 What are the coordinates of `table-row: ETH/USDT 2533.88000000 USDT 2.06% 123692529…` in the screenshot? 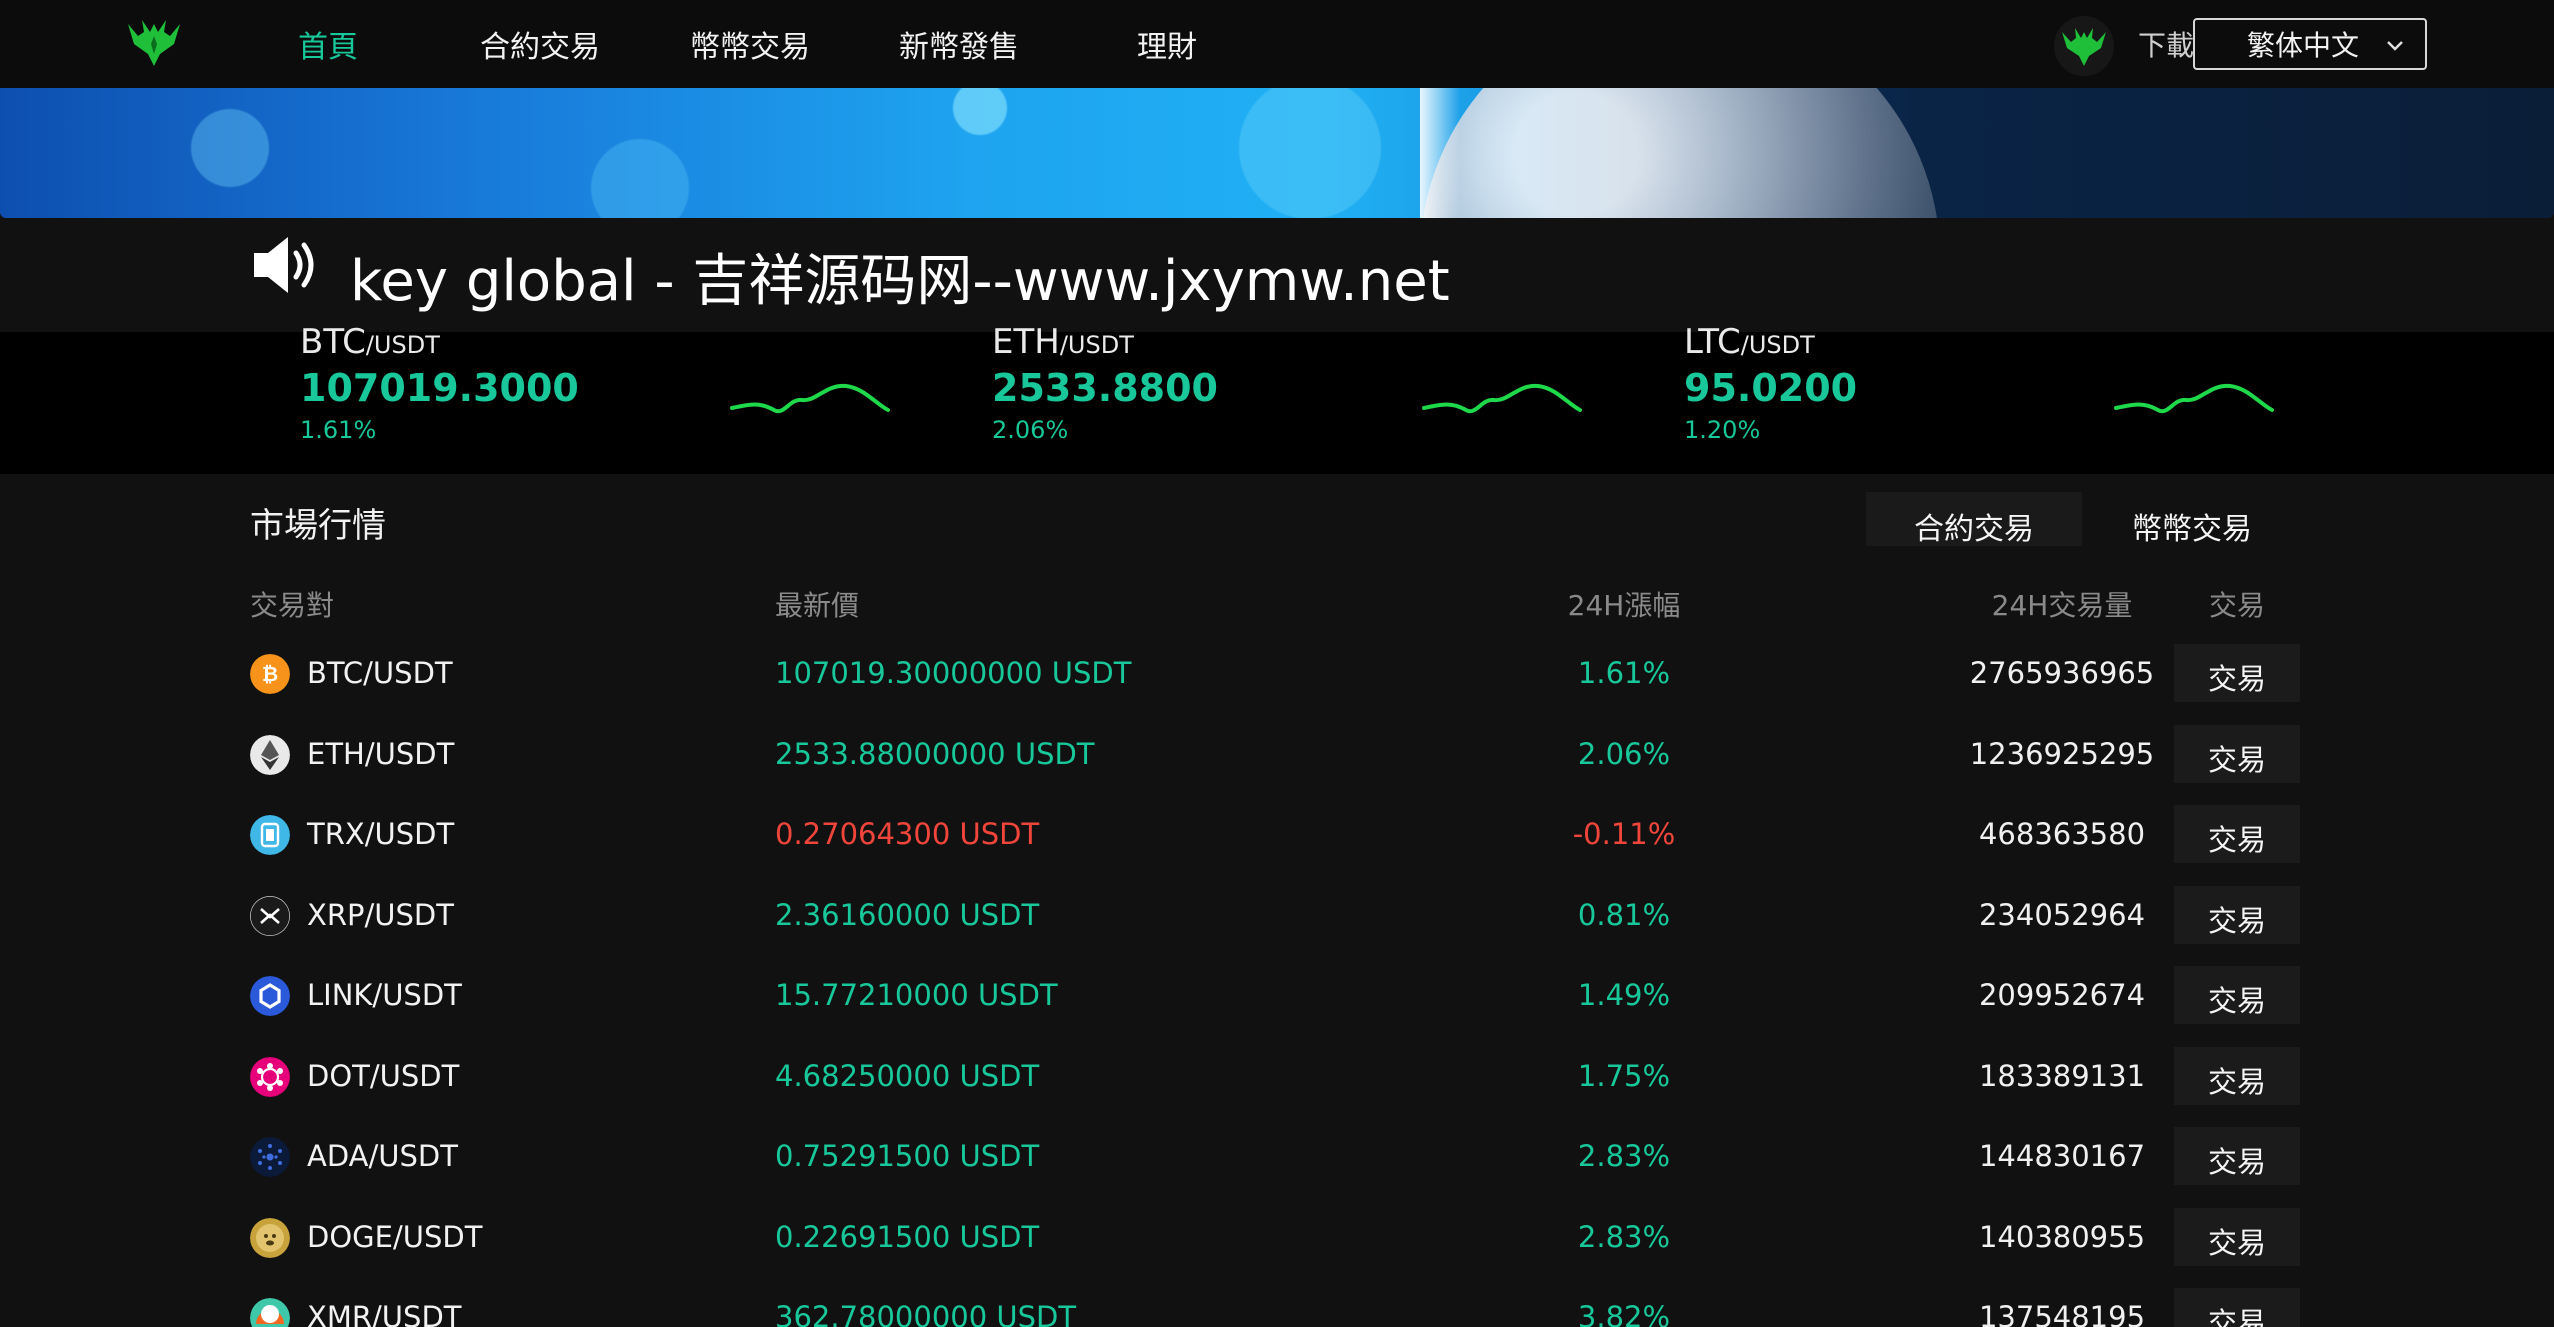 It's located at (1275, 755).